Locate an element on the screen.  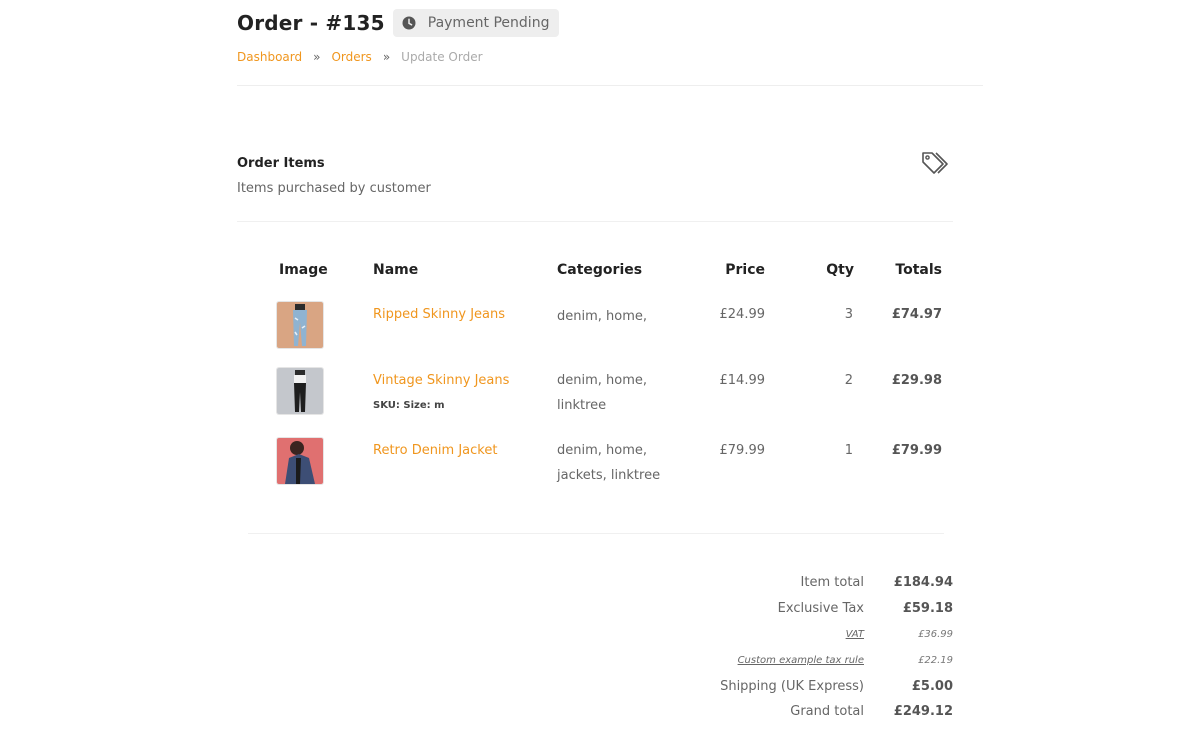
column-header-totals: Totals is located at coordinates (918, 270).